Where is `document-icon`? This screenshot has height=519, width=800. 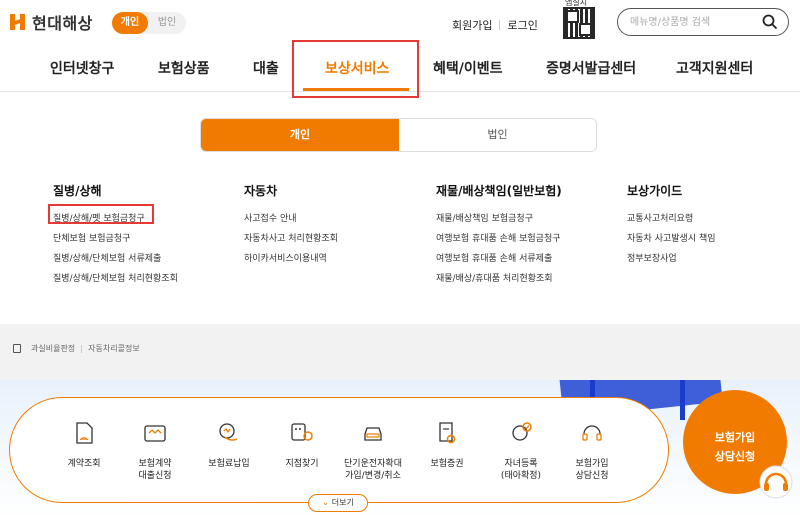 document-icon is located at coordinates (17, 348).